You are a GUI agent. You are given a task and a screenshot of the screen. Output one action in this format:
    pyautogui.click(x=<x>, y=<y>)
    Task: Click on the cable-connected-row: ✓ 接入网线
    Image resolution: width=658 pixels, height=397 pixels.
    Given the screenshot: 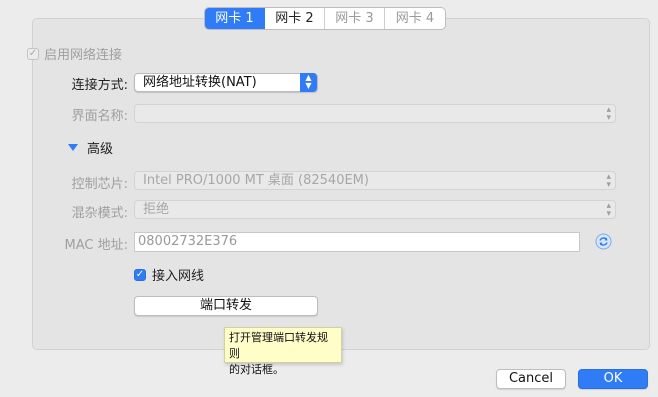 What is the action you would take?
    pyautogui.click(x=169, y=274)
    